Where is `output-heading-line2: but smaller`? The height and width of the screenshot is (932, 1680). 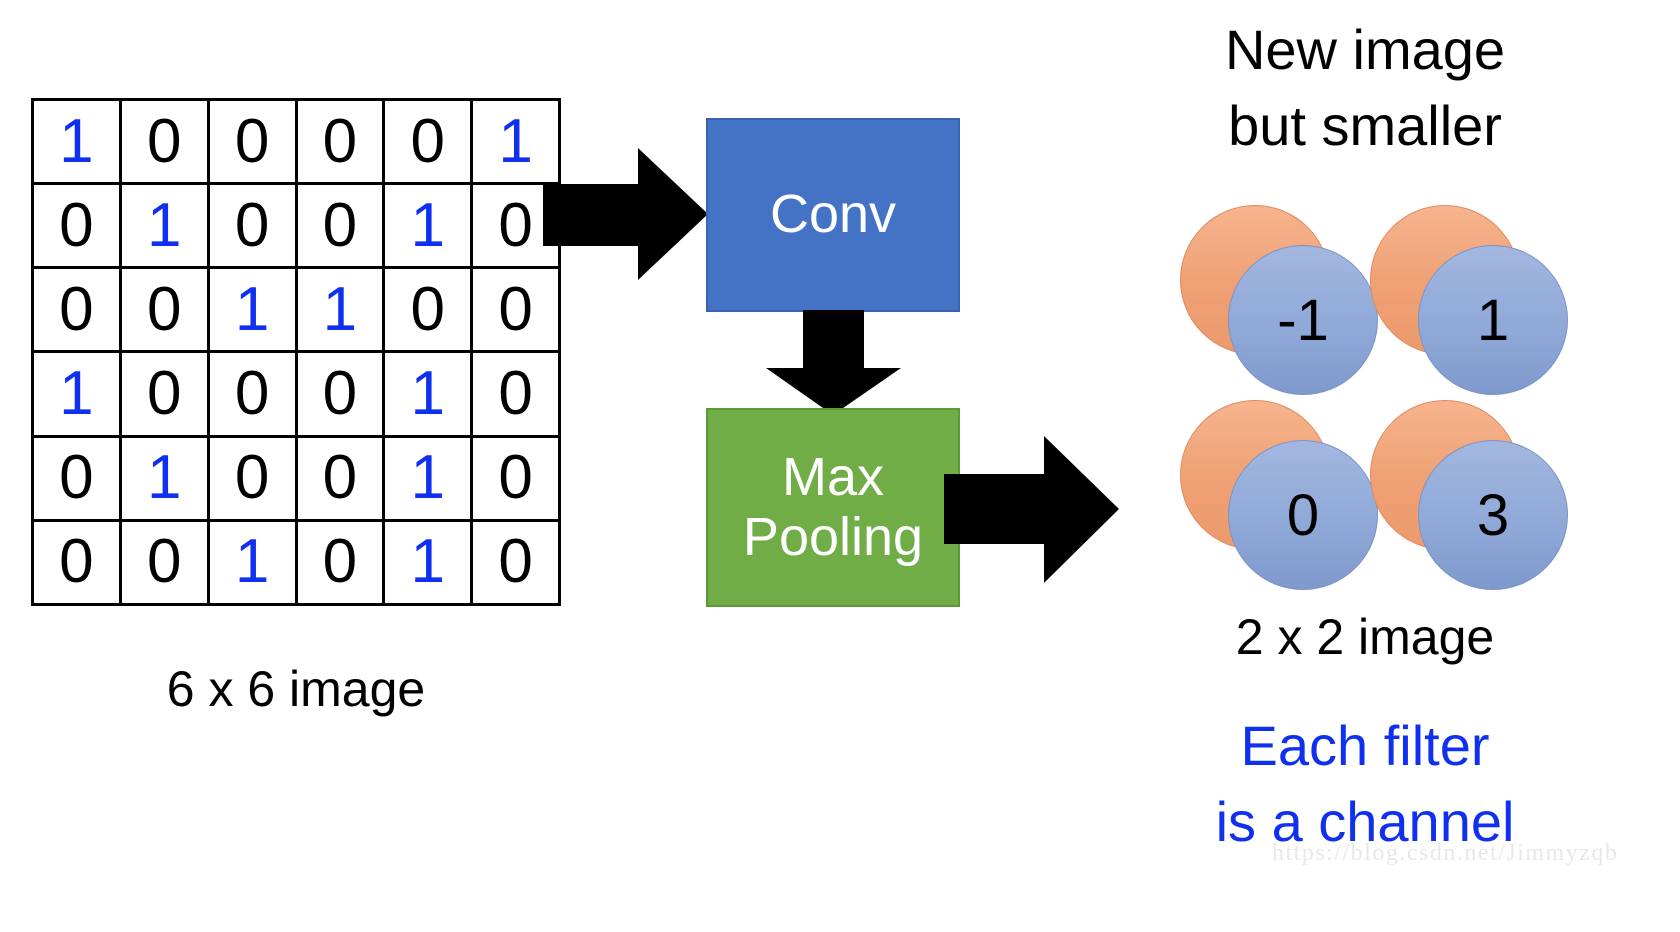
output-heading-line2: but smaller is located at coordinates (1365, 125).